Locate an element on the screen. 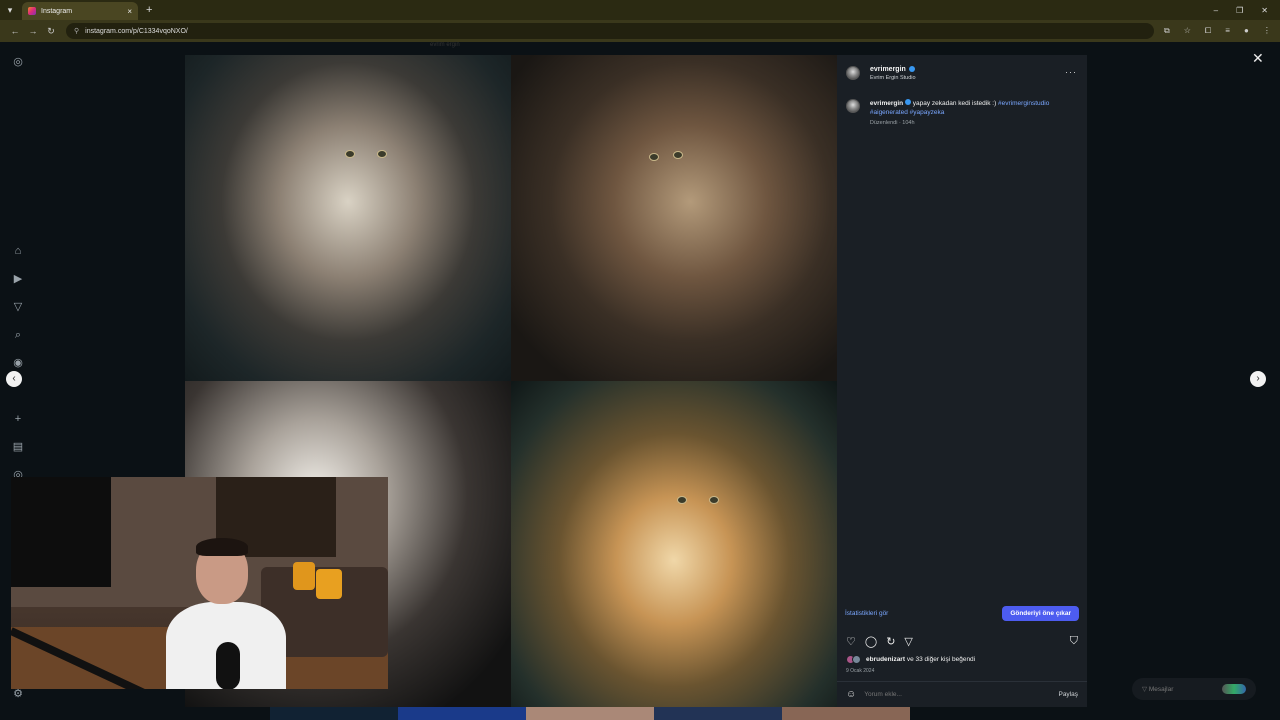 The width and height of the screenshot is (1280, 720). author-avatar is located at coordinates (853, 73).